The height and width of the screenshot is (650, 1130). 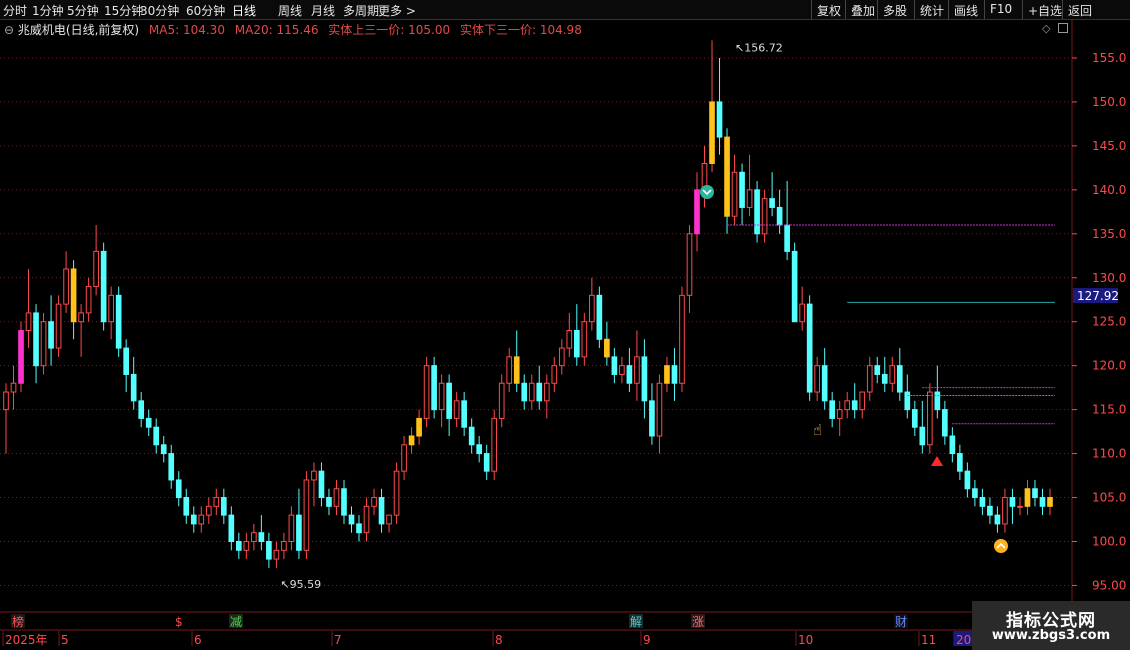 What do you see at coordinates (300, 584) in the screenshot?
I see `low-price-label: ↖95.59` at bounding box center [300, 584].